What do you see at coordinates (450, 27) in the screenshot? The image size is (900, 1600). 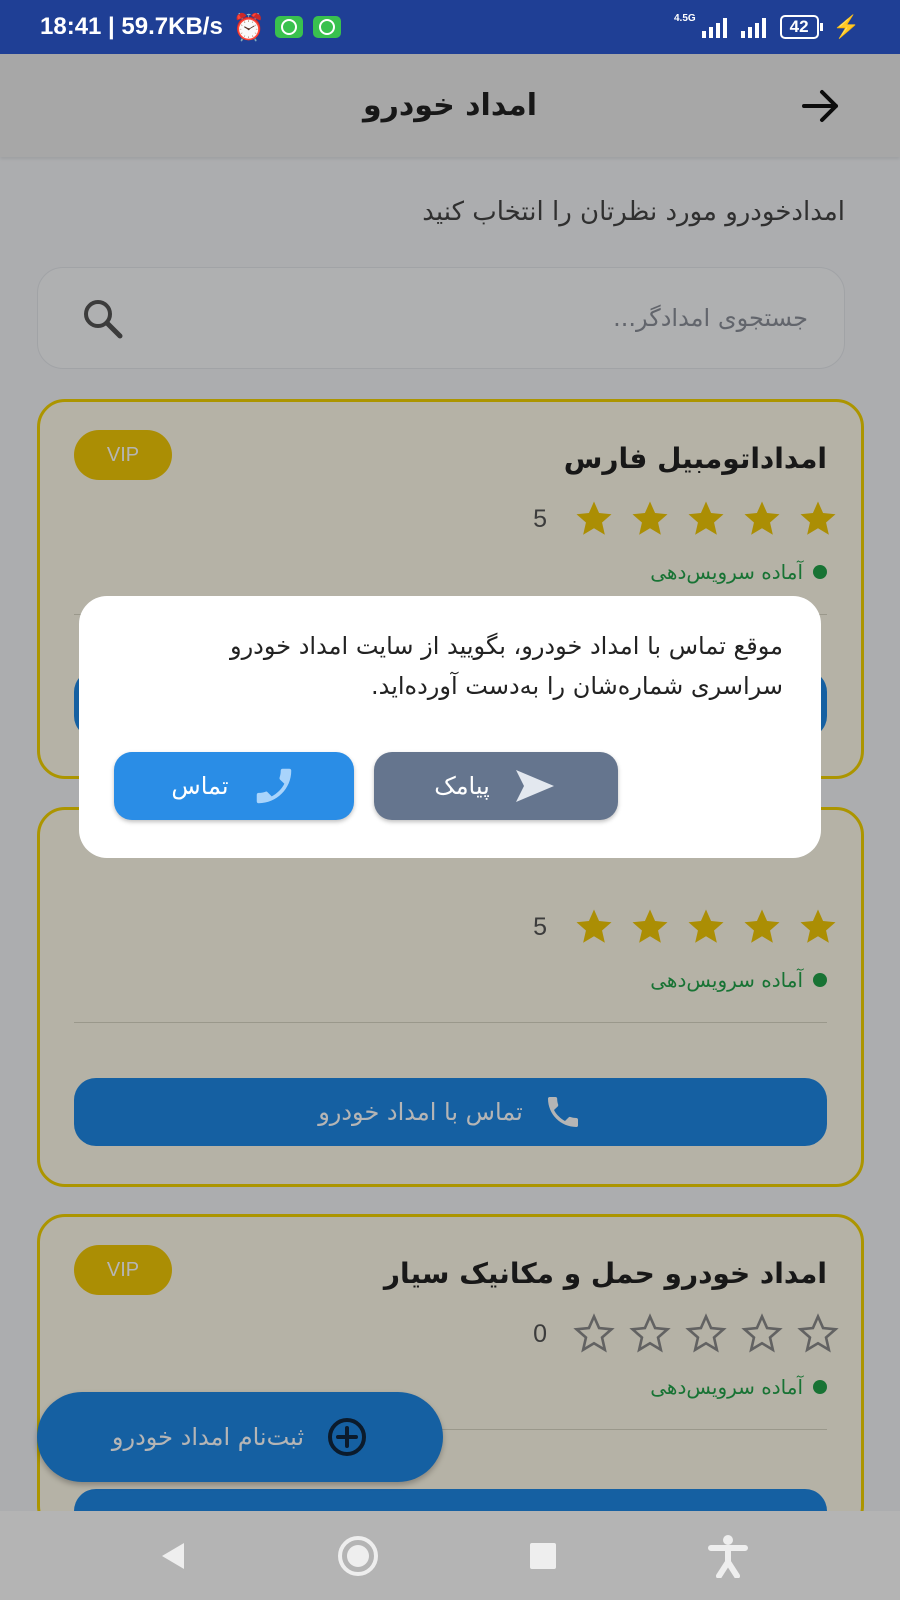 I see `status-bar: 18:41 | 59.7KB/s ⏰ 4.5G 42 ⚡` at bounding box center [450, 27].